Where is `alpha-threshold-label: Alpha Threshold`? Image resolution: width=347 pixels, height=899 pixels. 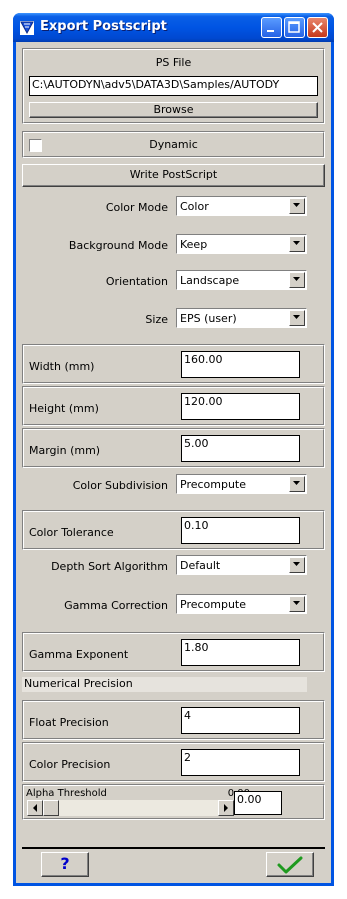 alpha-threshold-label: Alpha Threshold is located at coordinates (66, 793).